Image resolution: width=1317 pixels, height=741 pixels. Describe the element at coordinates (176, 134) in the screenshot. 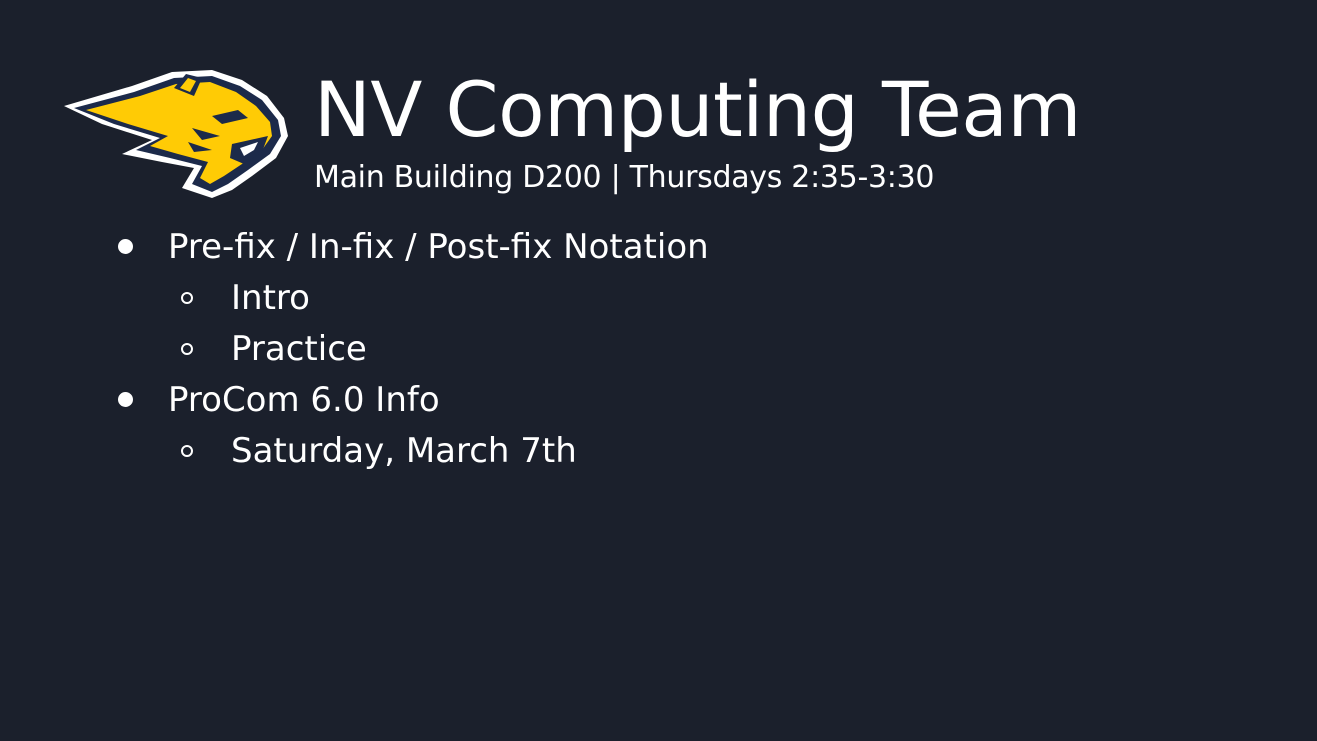

I see `wildcat-head-icon` at that location.